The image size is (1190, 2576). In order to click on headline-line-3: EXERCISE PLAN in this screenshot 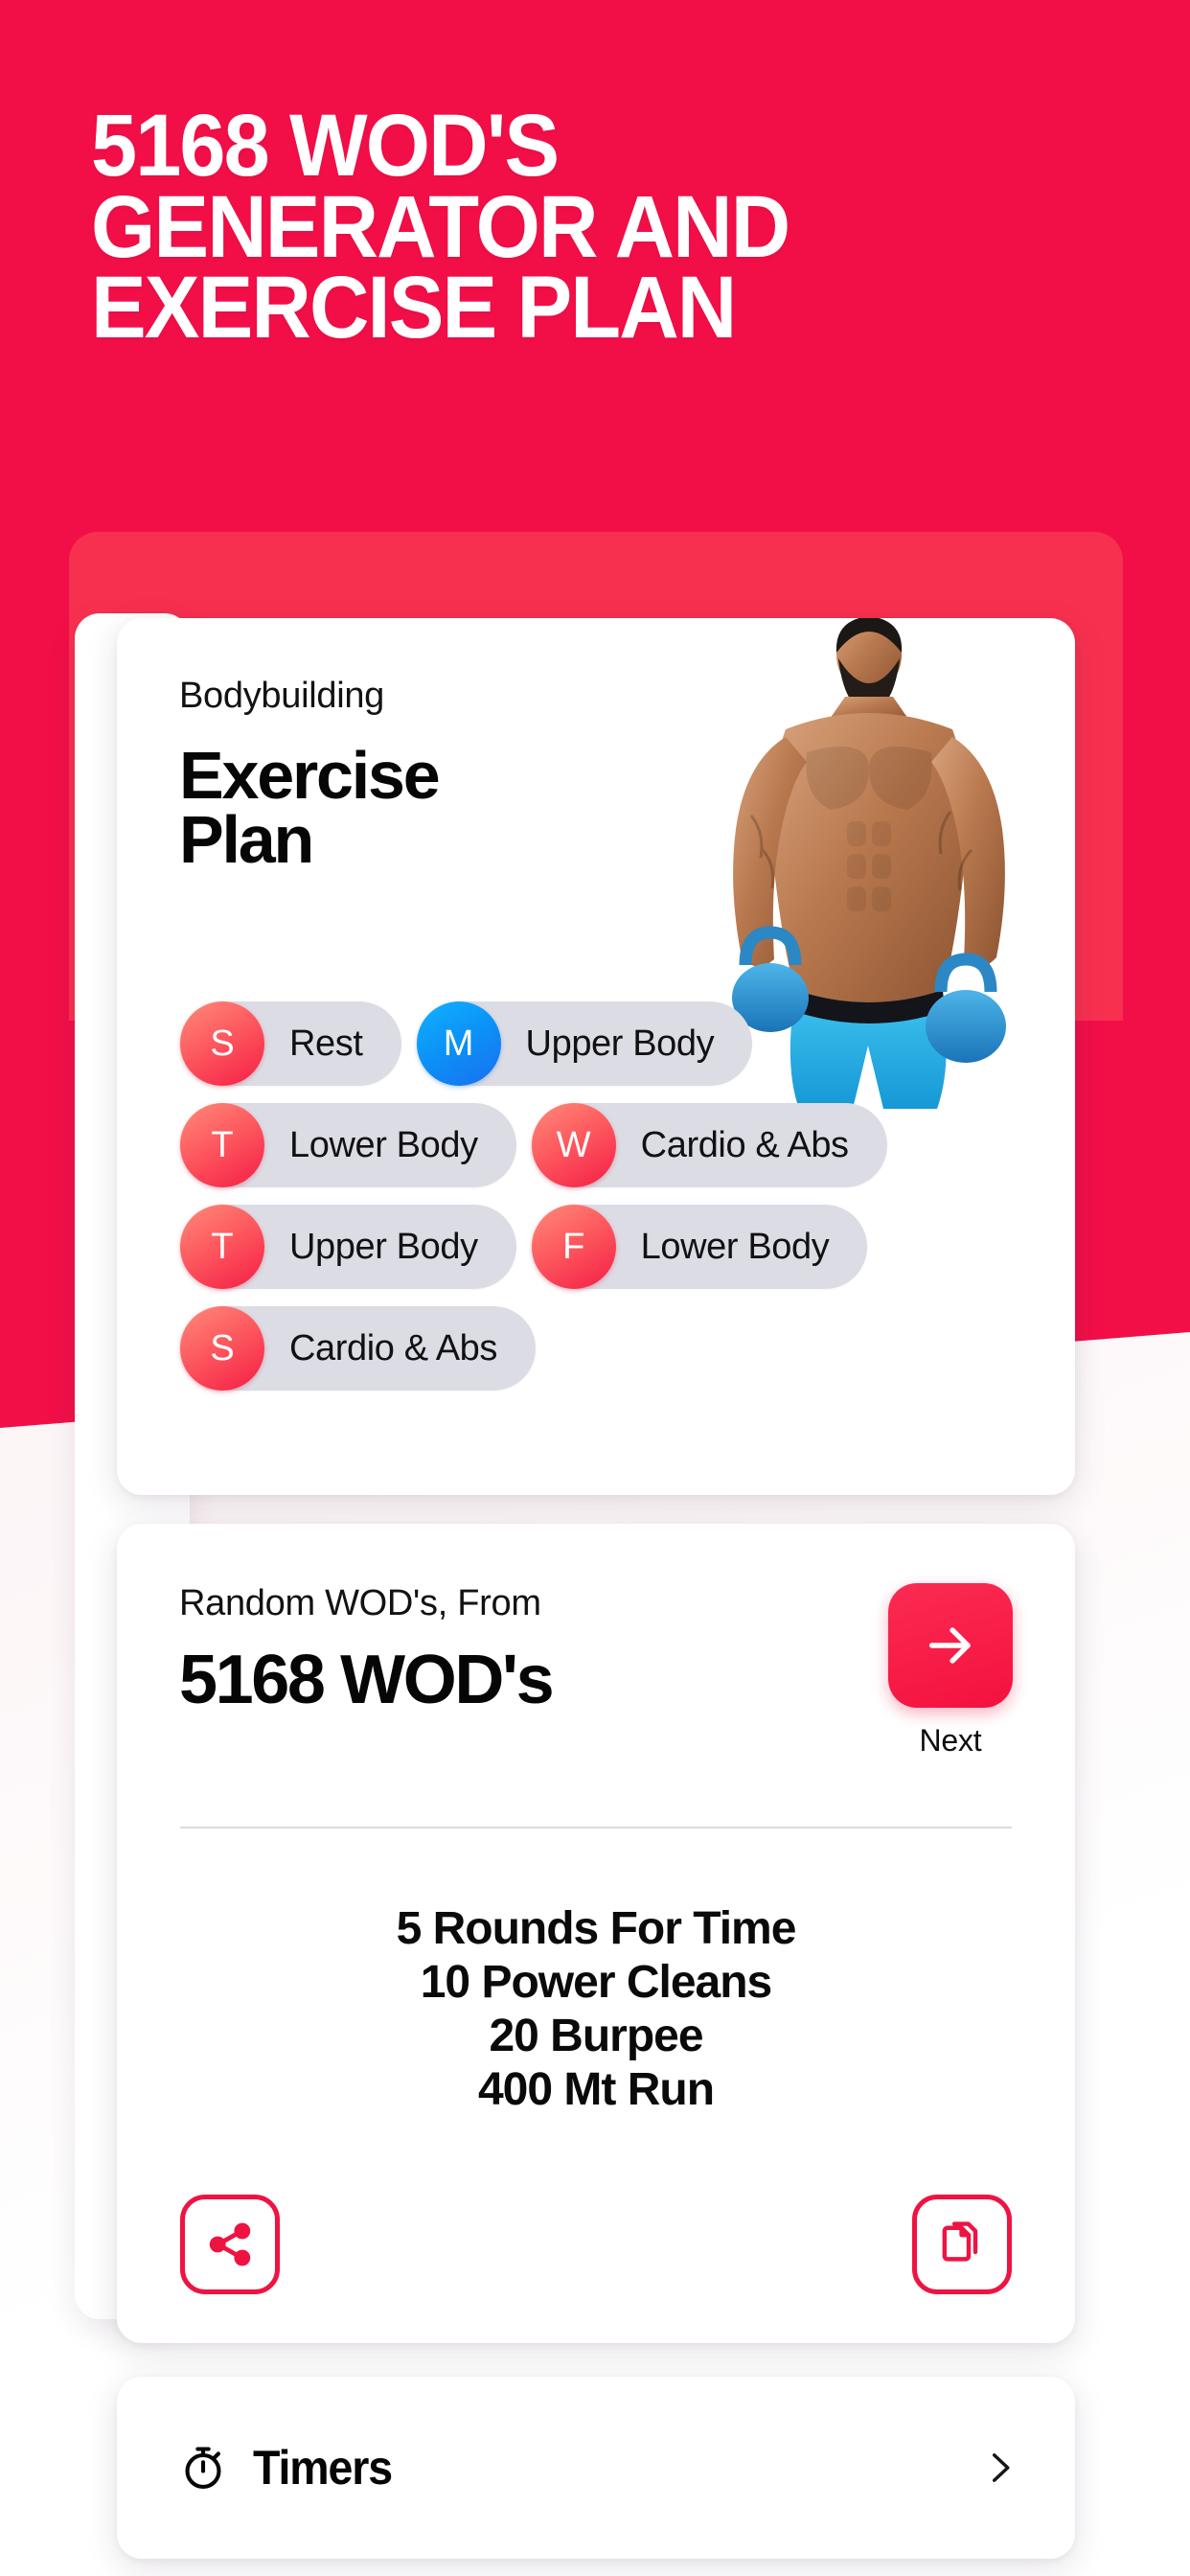, I will do `click(414, 308)`.